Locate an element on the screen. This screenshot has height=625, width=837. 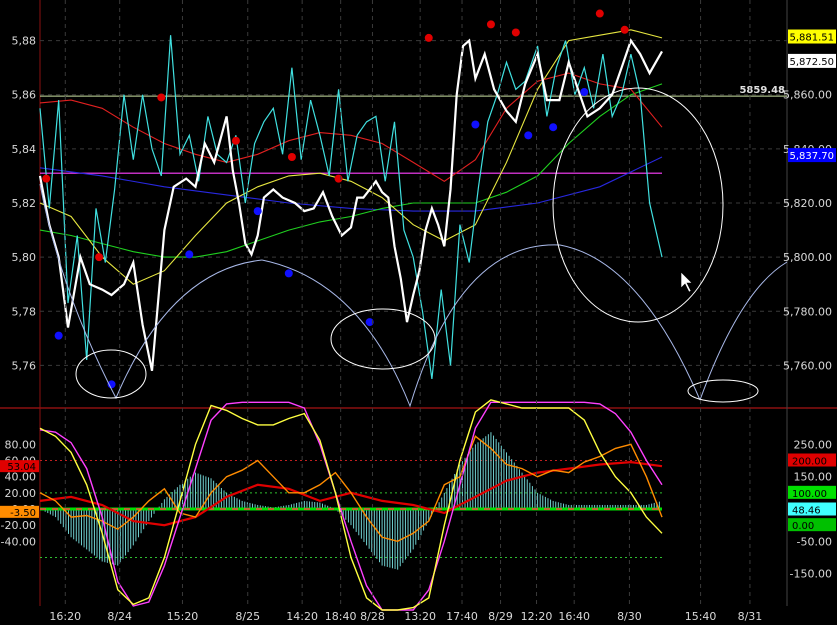
oscillator-right-tick-label: -50.00 is located at coordinates (814, 541).